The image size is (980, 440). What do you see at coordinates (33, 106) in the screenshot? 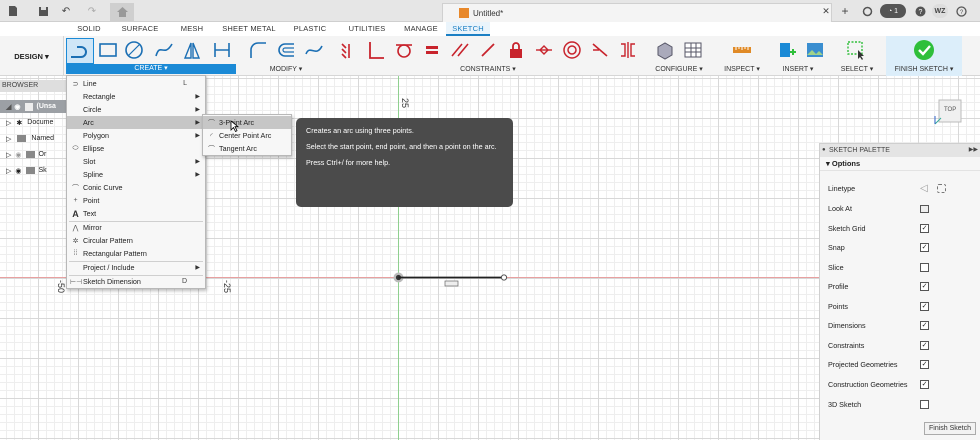
I see `browser-item-root: ◢ ◉ (Unsa` at bounding box center [33, 106].